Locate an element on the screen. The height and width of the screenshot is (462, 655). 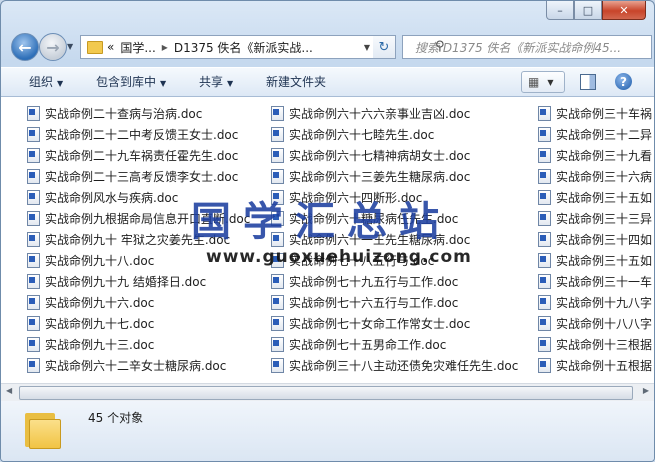
file-item: 实战命例十八八字 is located at coordinates (595, 323).